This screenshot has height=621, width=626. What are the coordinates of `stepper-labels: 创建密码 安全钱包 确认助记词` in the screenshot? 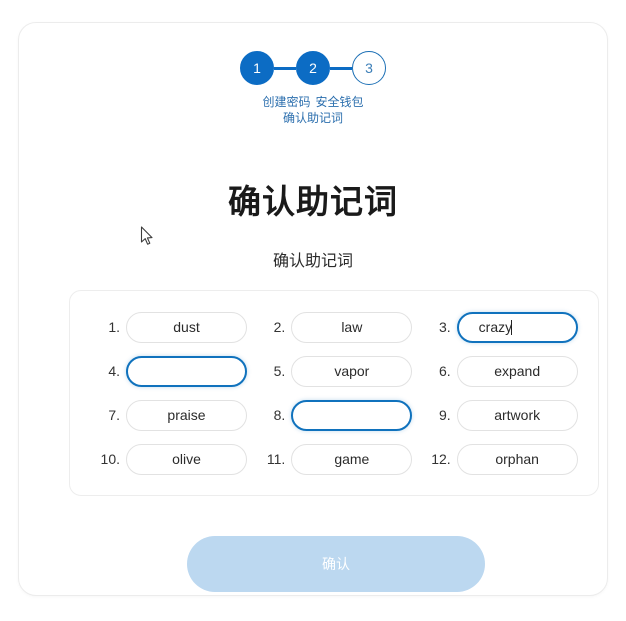 It's located at (313, 110).